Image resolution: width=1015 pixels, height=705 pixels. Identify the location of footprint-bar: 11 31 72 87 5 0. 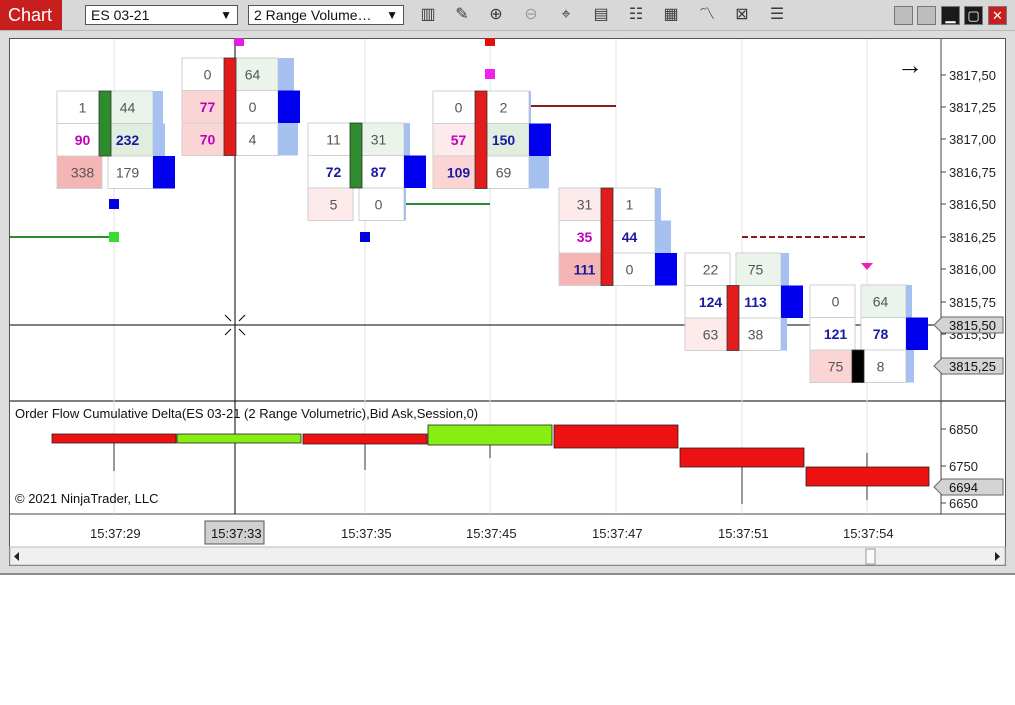
(366, 171).